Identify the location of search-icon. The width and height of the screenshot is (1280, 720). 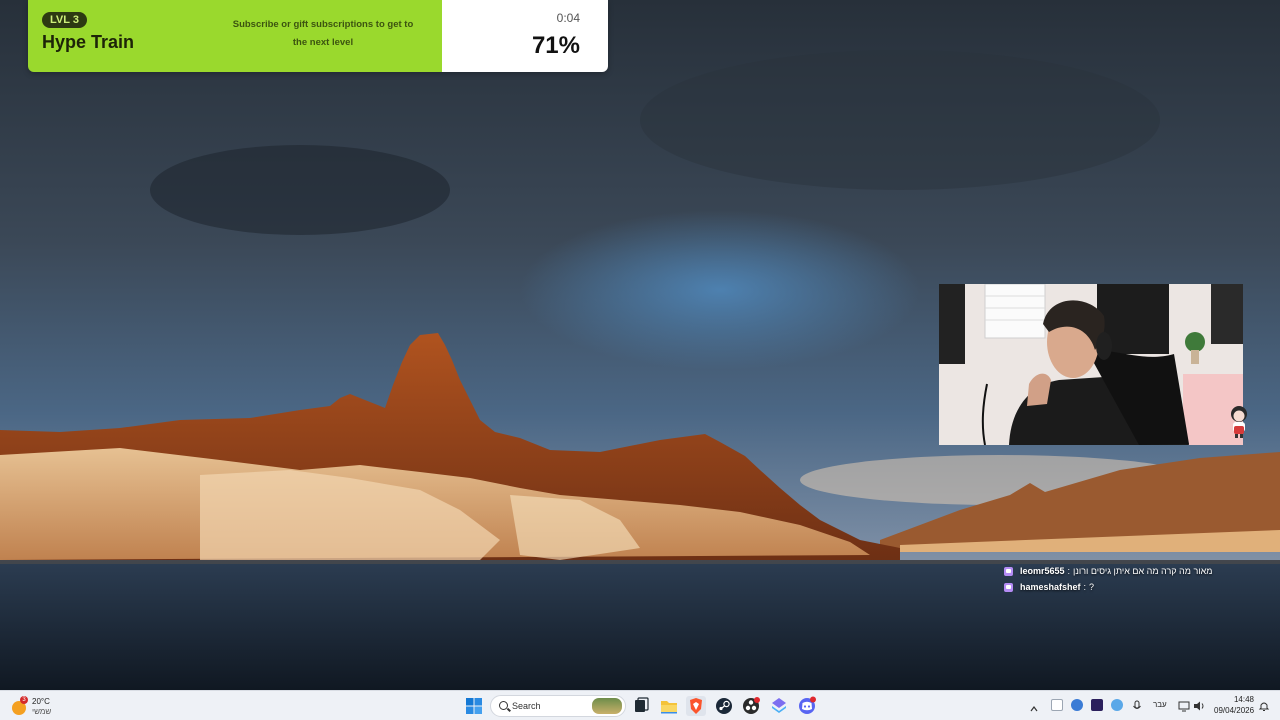
(503, 705).